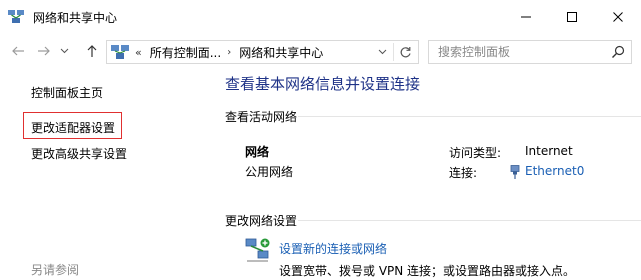 The image size is (641, 280). I want to click on breadcrumb-network-center: 网络和共享中心, so click(281, 52).